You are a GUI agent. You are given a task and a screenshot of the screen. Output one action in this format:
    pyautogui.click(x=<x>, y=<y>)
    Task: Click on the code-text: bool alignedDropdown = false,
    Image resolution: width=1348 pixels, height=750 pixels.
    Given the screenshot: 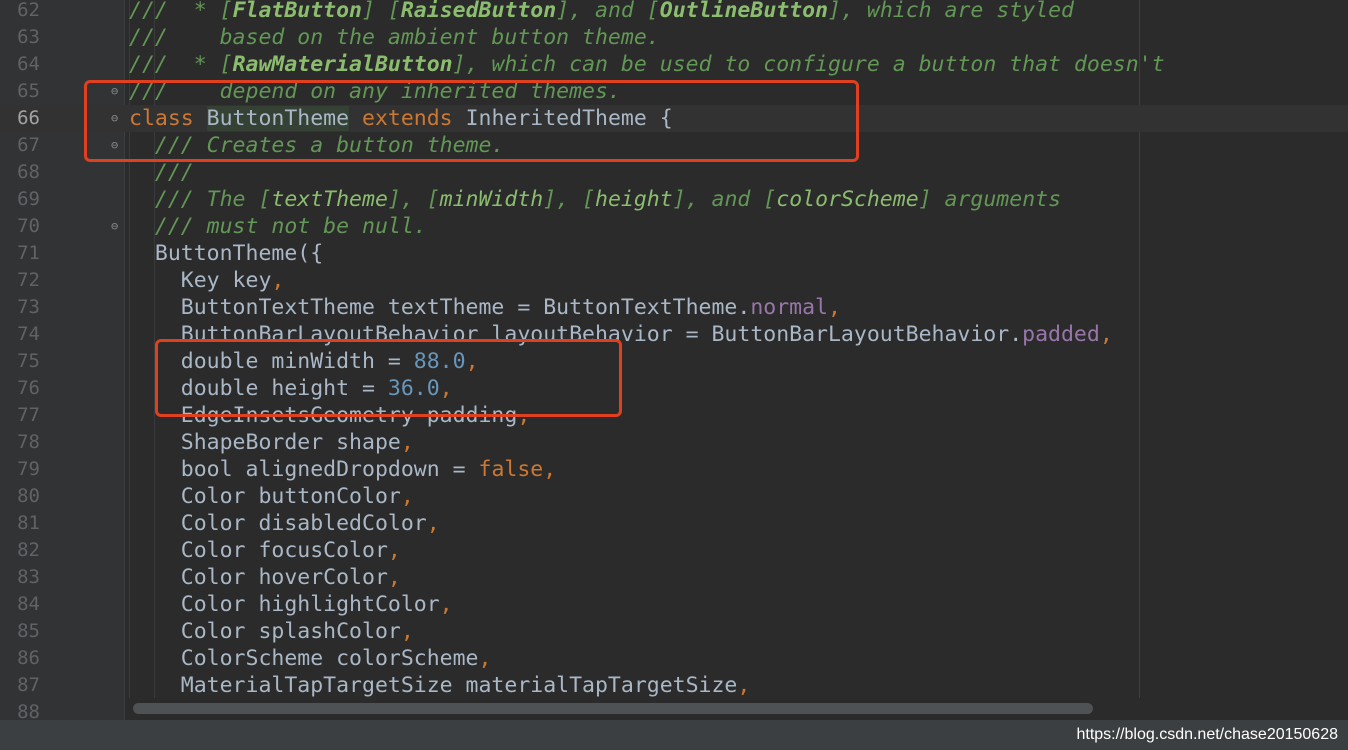 What is the action you would take?
    pyautogui.click(x=342, y=469)
    